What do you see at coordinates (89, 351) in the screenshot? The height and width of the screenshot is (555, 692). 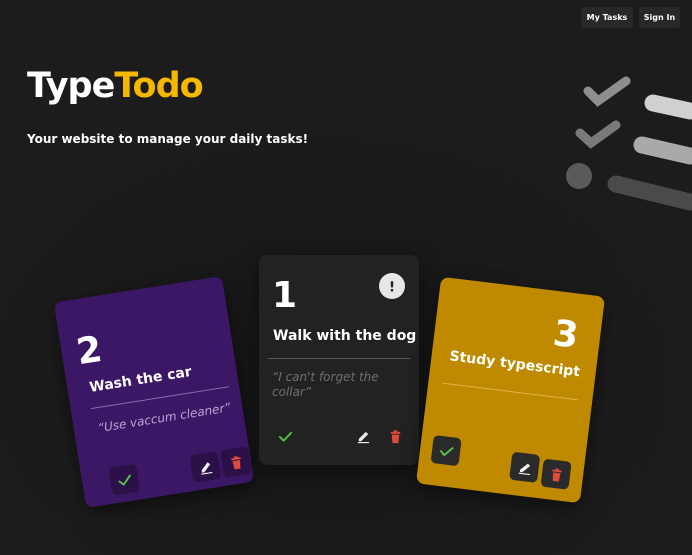 I see `task-number: 2` at bounding box center [89, 351].